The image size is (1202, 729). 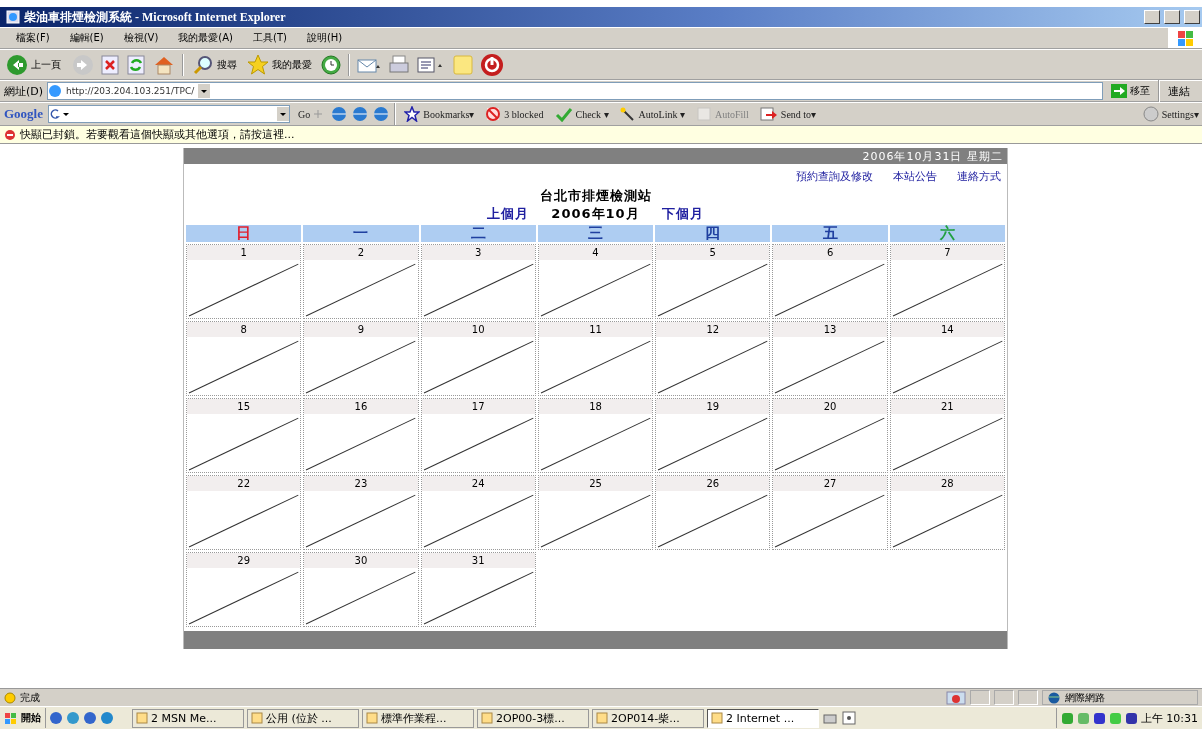 What do you see at coordinates (652, 114) in the screenshot?
I see `autolink-button: AutoLink ▾` at bounding box center [652, 114].